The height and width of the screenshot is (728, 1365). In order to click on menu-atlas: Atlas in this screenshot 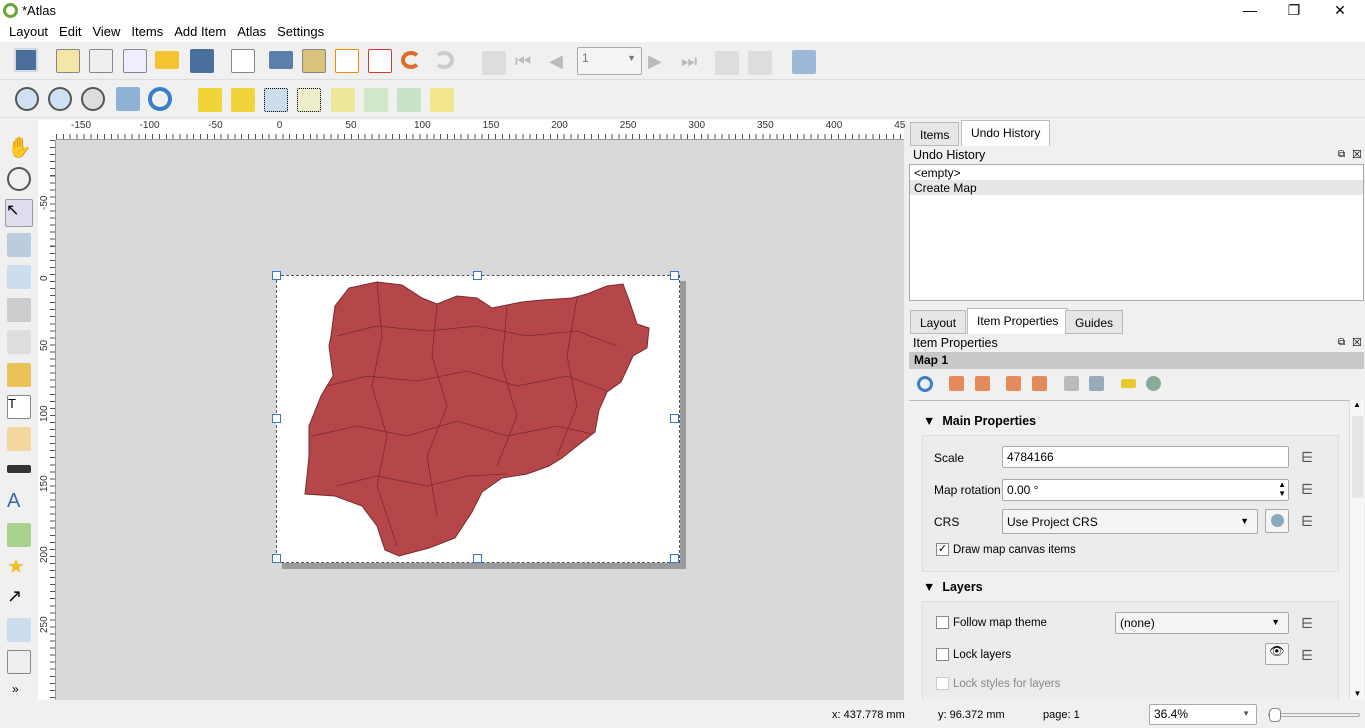, I will do `click(251, 31)`.